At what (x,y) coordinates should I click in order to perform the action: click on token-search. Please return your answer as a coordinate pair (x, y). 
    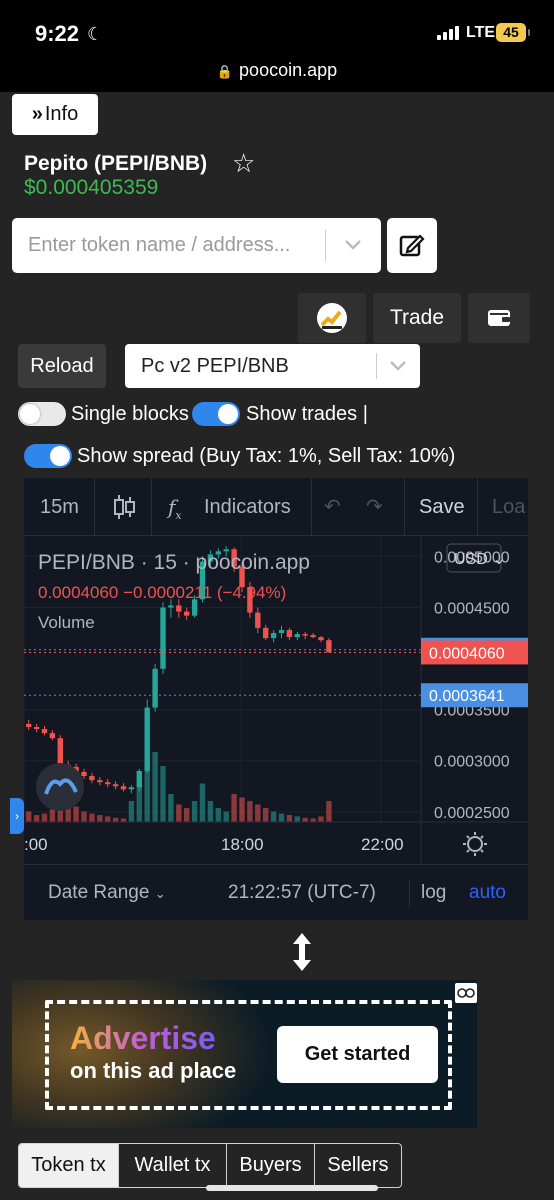
    Looking at the image, I should click on (196, 245).